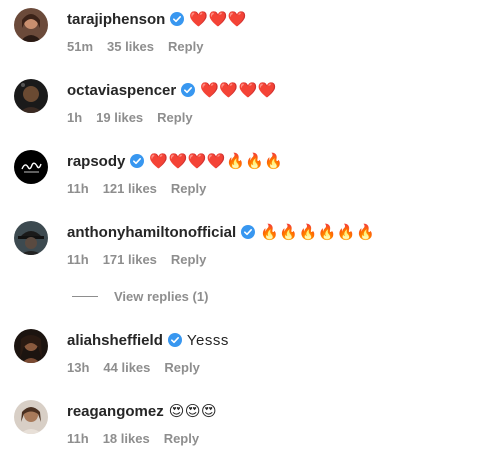 This screenshot has height=453, width=500. I want to click on view-replies-label: View replies (1), so click(161, 296).